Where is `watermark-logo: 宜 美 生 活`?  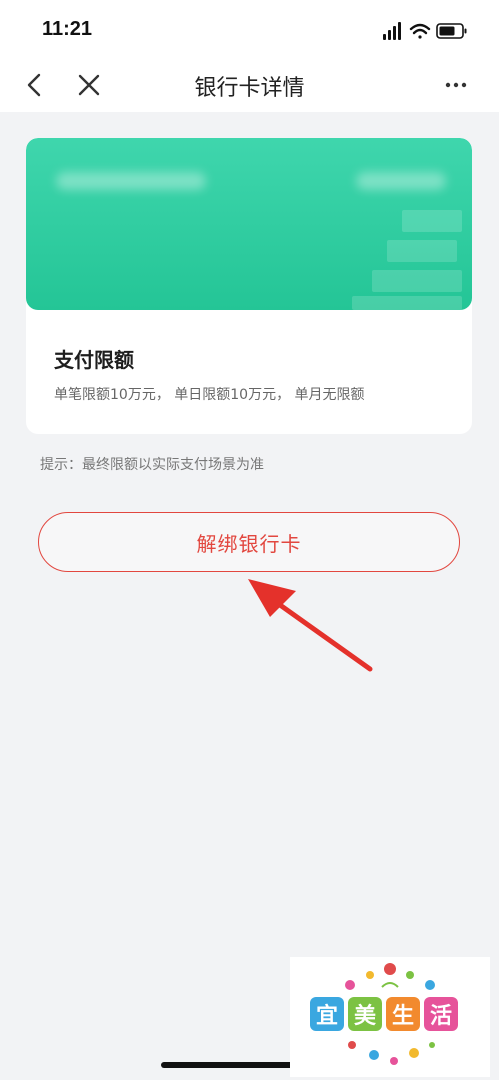
watermark-logo: 宜 美 生 活 is located at coordinates (390, 1017).